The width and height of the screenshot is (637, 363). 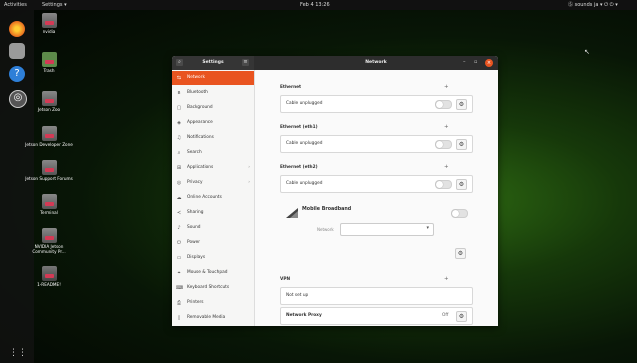 I want to click on sidebar-item-sound: ♪ Sound, so click(x=213, y=228).